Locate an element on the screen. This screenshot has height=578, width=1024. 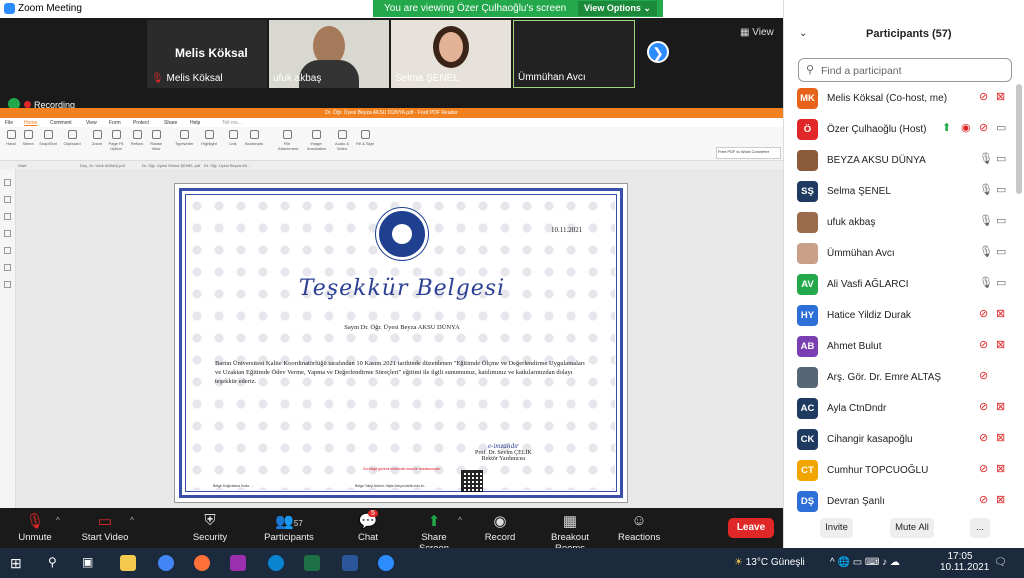
invite-button: Invite is located at coordinates (836, 528).